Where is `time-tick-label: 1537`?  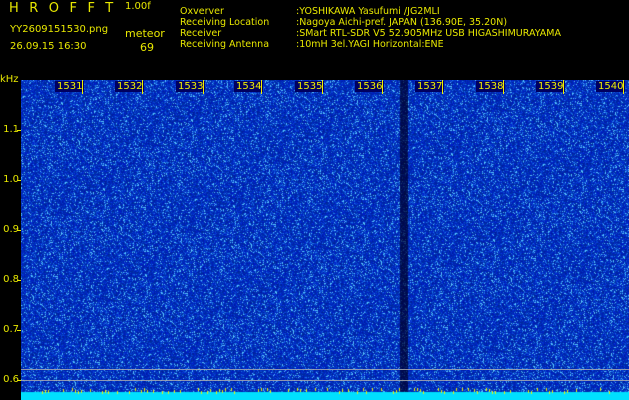 time-tick-label: 1537 is located at coordinates (430, 86).